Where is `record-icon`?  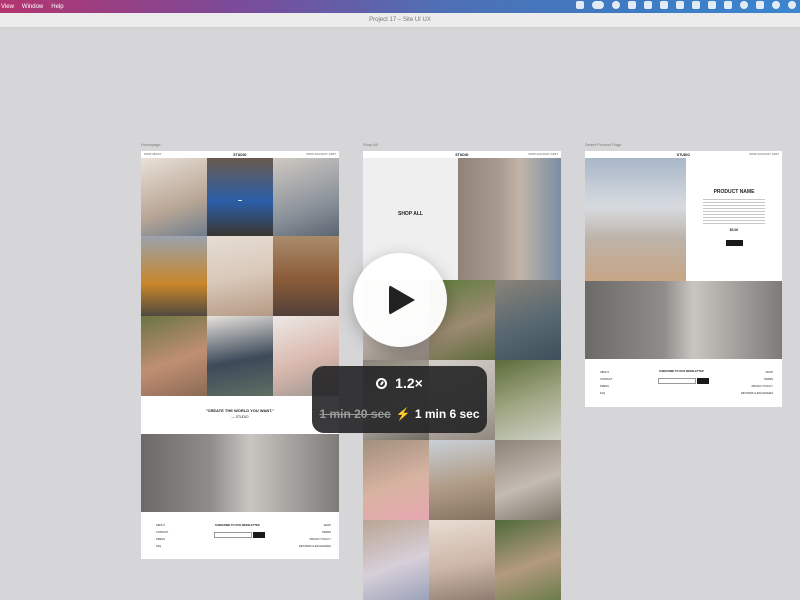 record-icon is located at coordinates (616, 5).